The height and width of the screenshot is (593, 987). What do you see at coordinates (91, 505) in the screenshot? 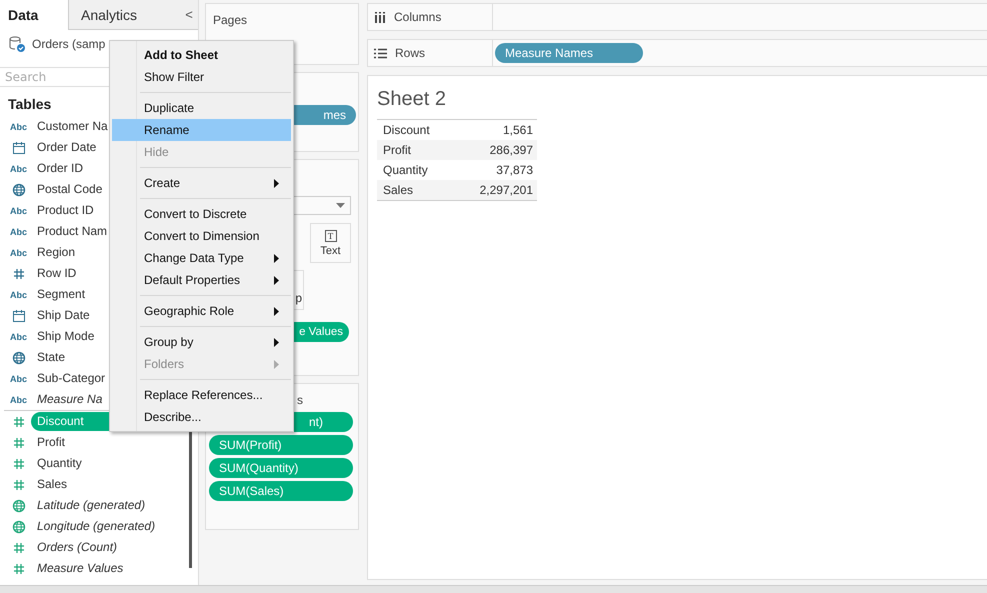
I see `field-item: Latitude (generated)` at bounding box center [91, 505].